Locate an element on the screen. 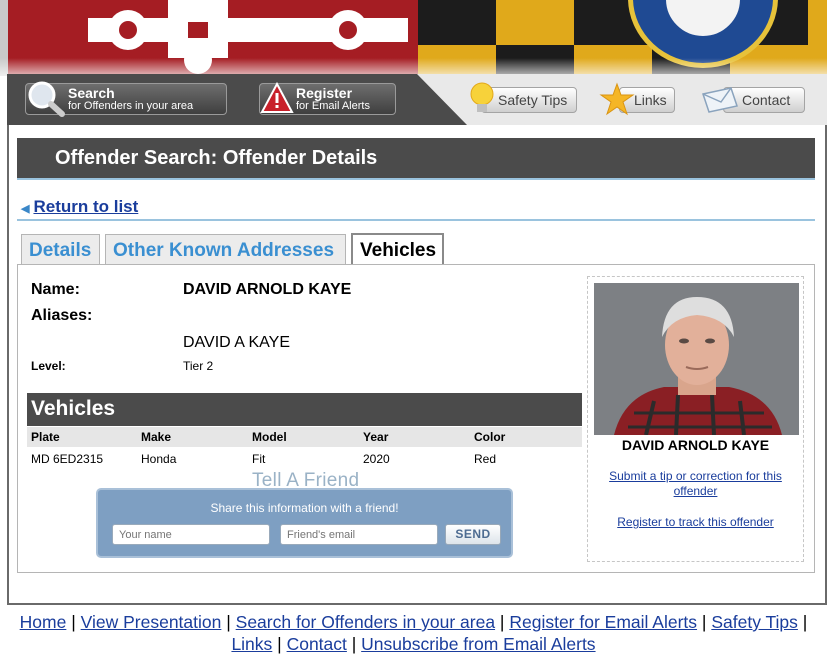 The height and width of the screenshot is (658, 827). footer-link-safety-tips: Safety Tips is located at coordinates (754, 622).